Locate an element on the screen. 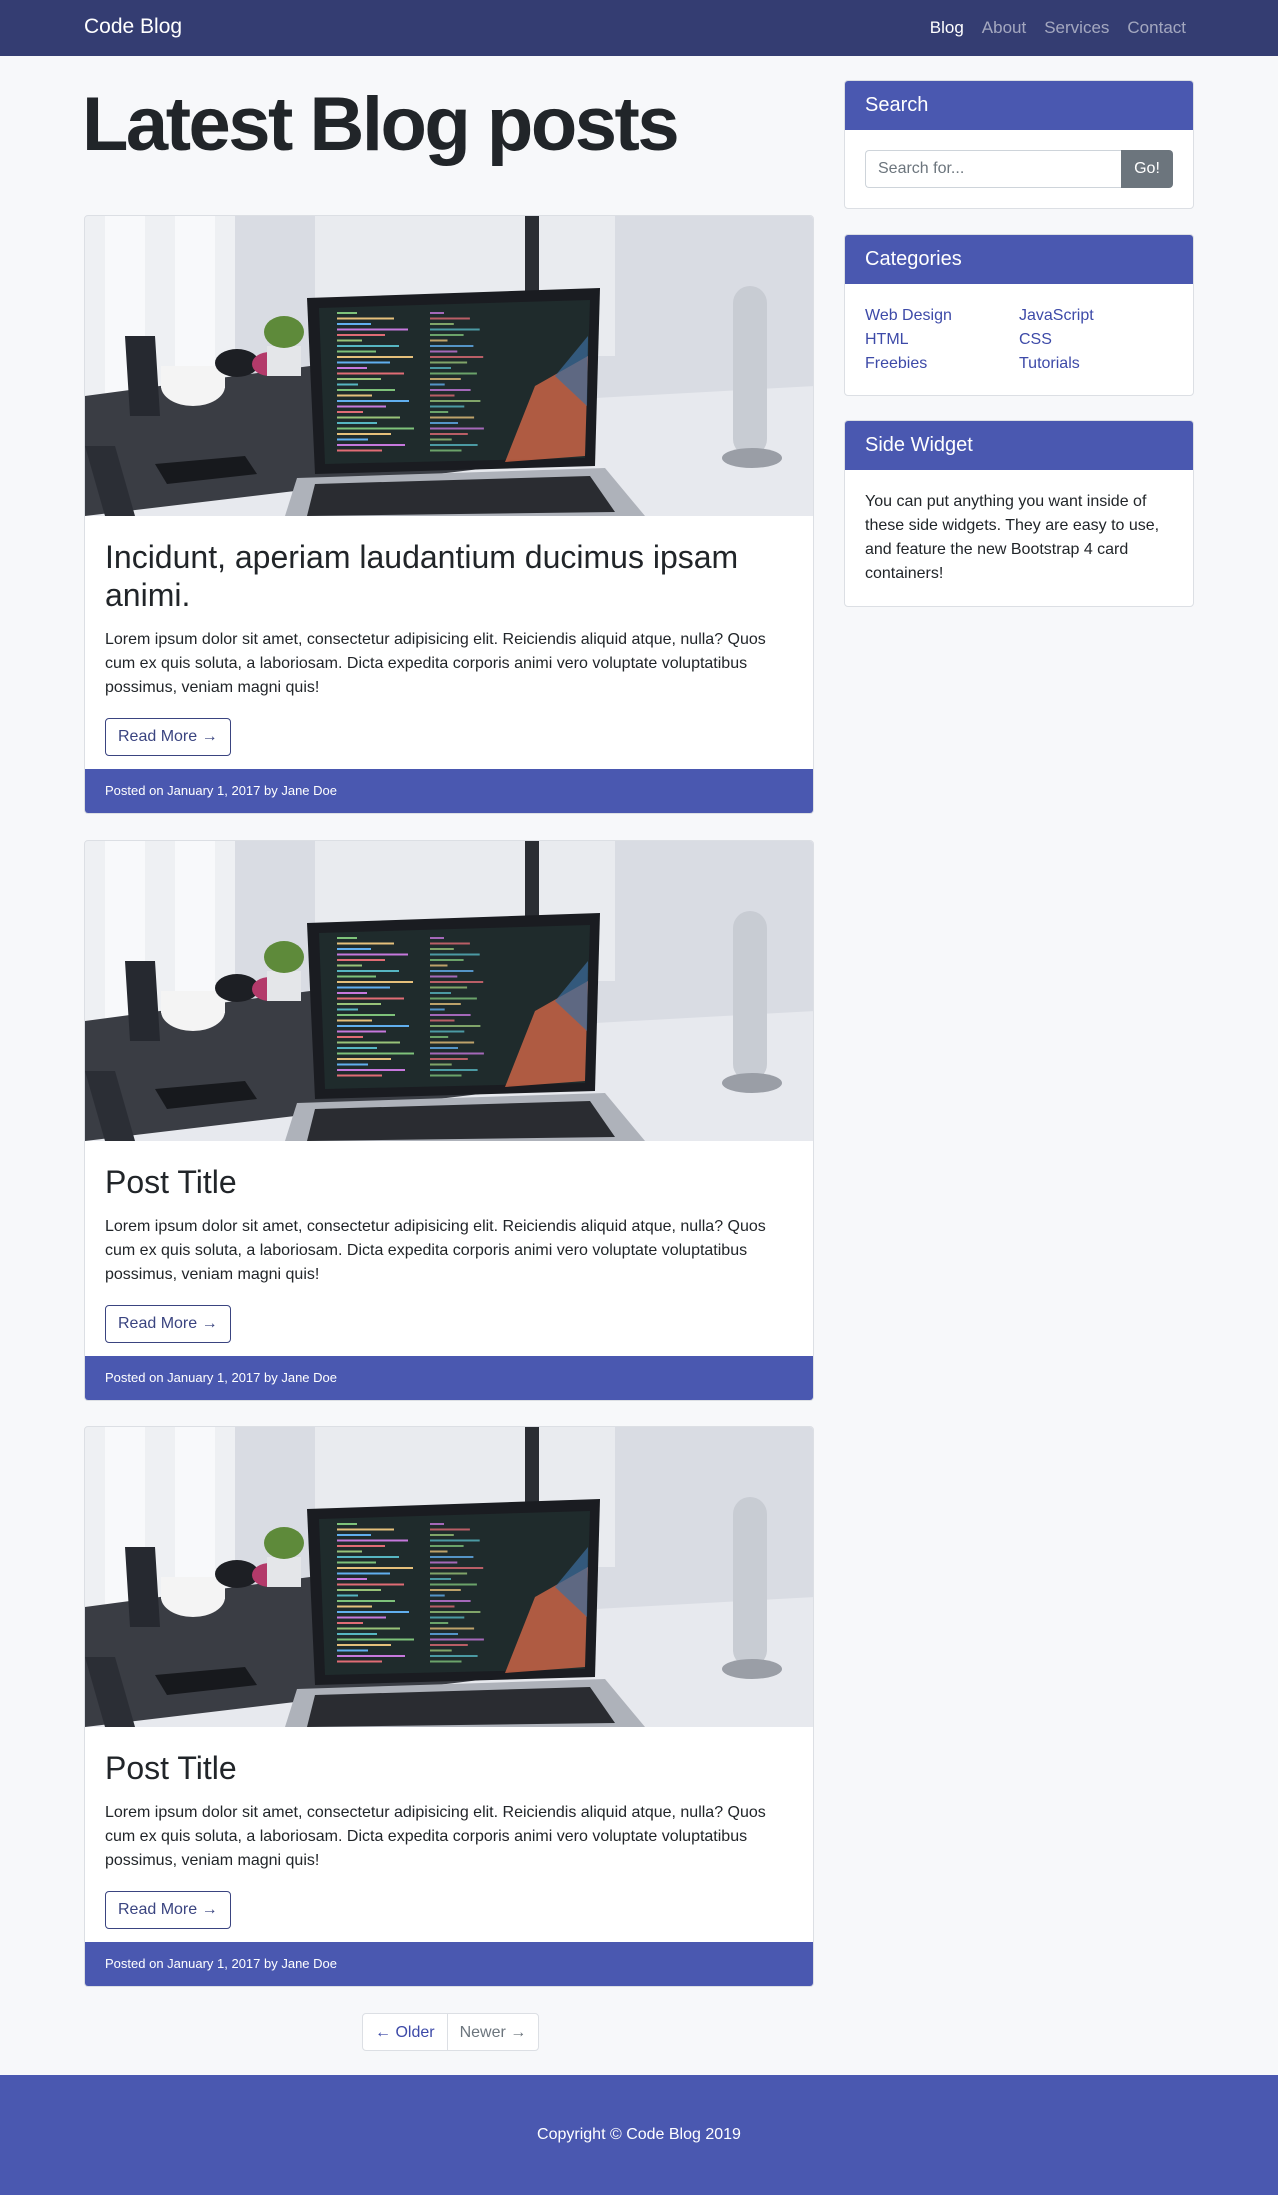 The width and height of the screenshot is (1278, 2195). search-widget-title: Search is located at coordinates (1019, 105).